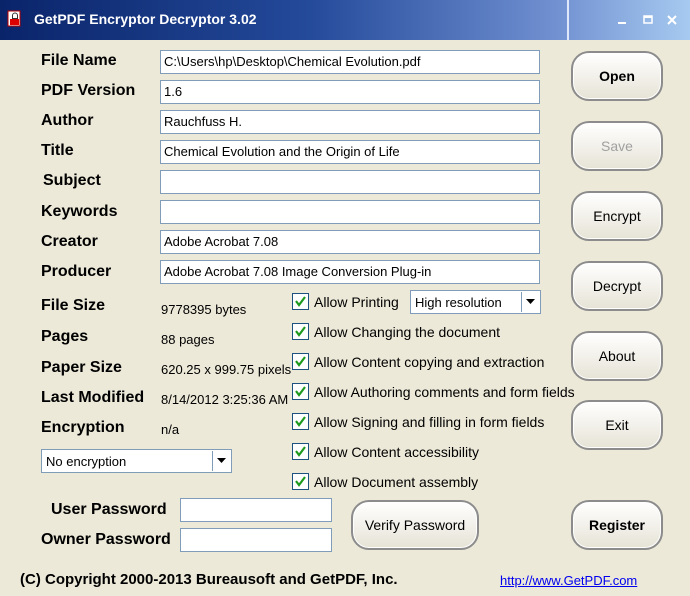  I want to click on exit-button: Exit, so click(617, 425).